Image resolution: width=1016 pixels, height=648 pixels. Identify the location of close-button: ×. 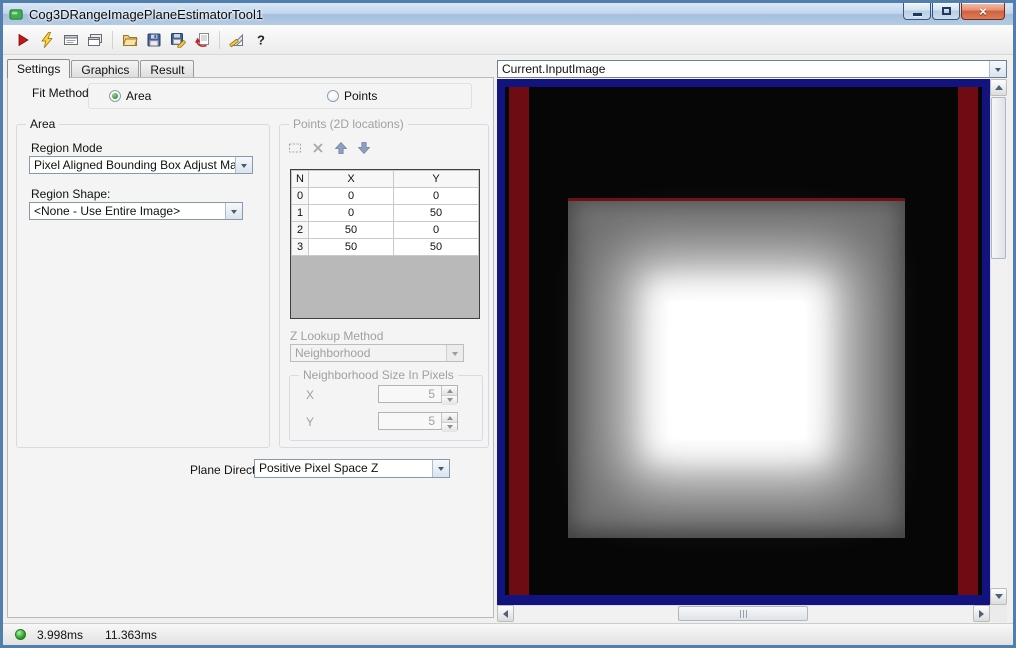
(983, 11).